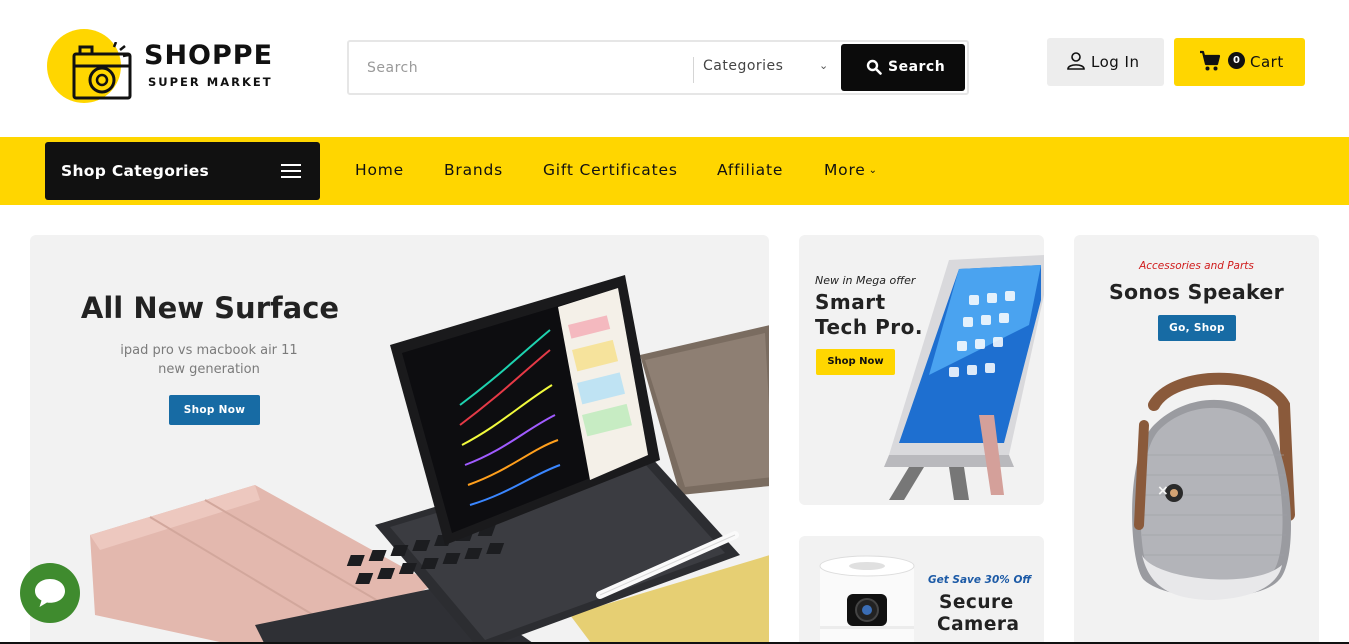  Describe the element at coordinates (291, 171) in the screenshot. I see `hamburger-menu-icon` at that location.